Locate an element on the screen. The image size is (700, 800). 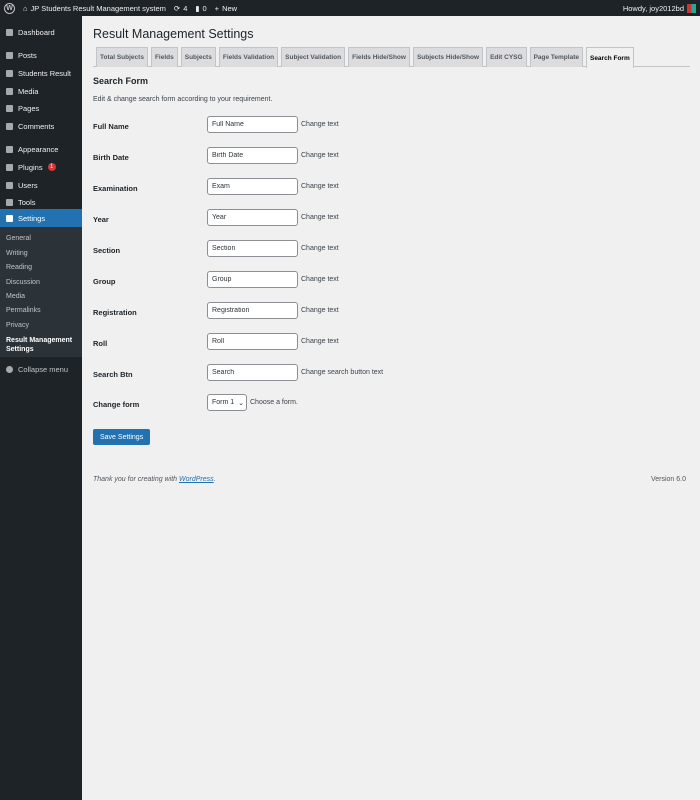
registration-input is located at coordinates (252, 310).